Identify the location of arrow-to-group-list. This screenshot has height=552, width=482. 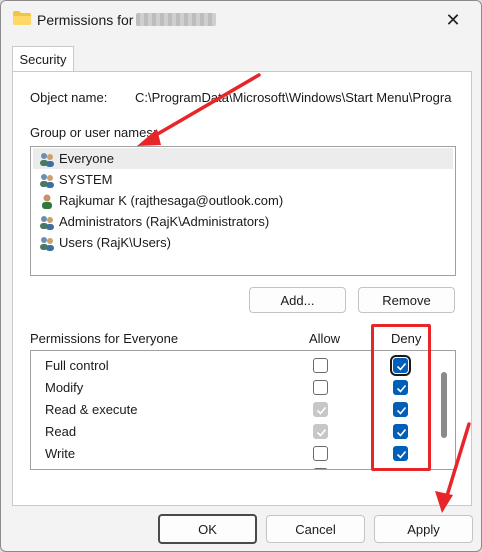
(199, 109).